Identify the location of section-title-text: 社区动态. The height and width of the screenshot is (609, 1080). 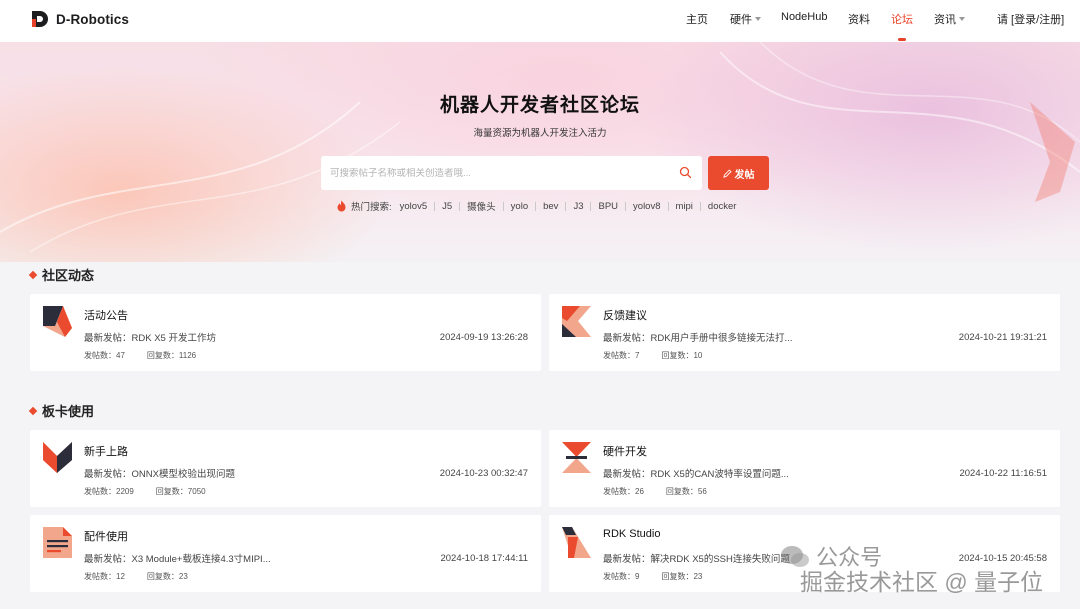
(68, 275).